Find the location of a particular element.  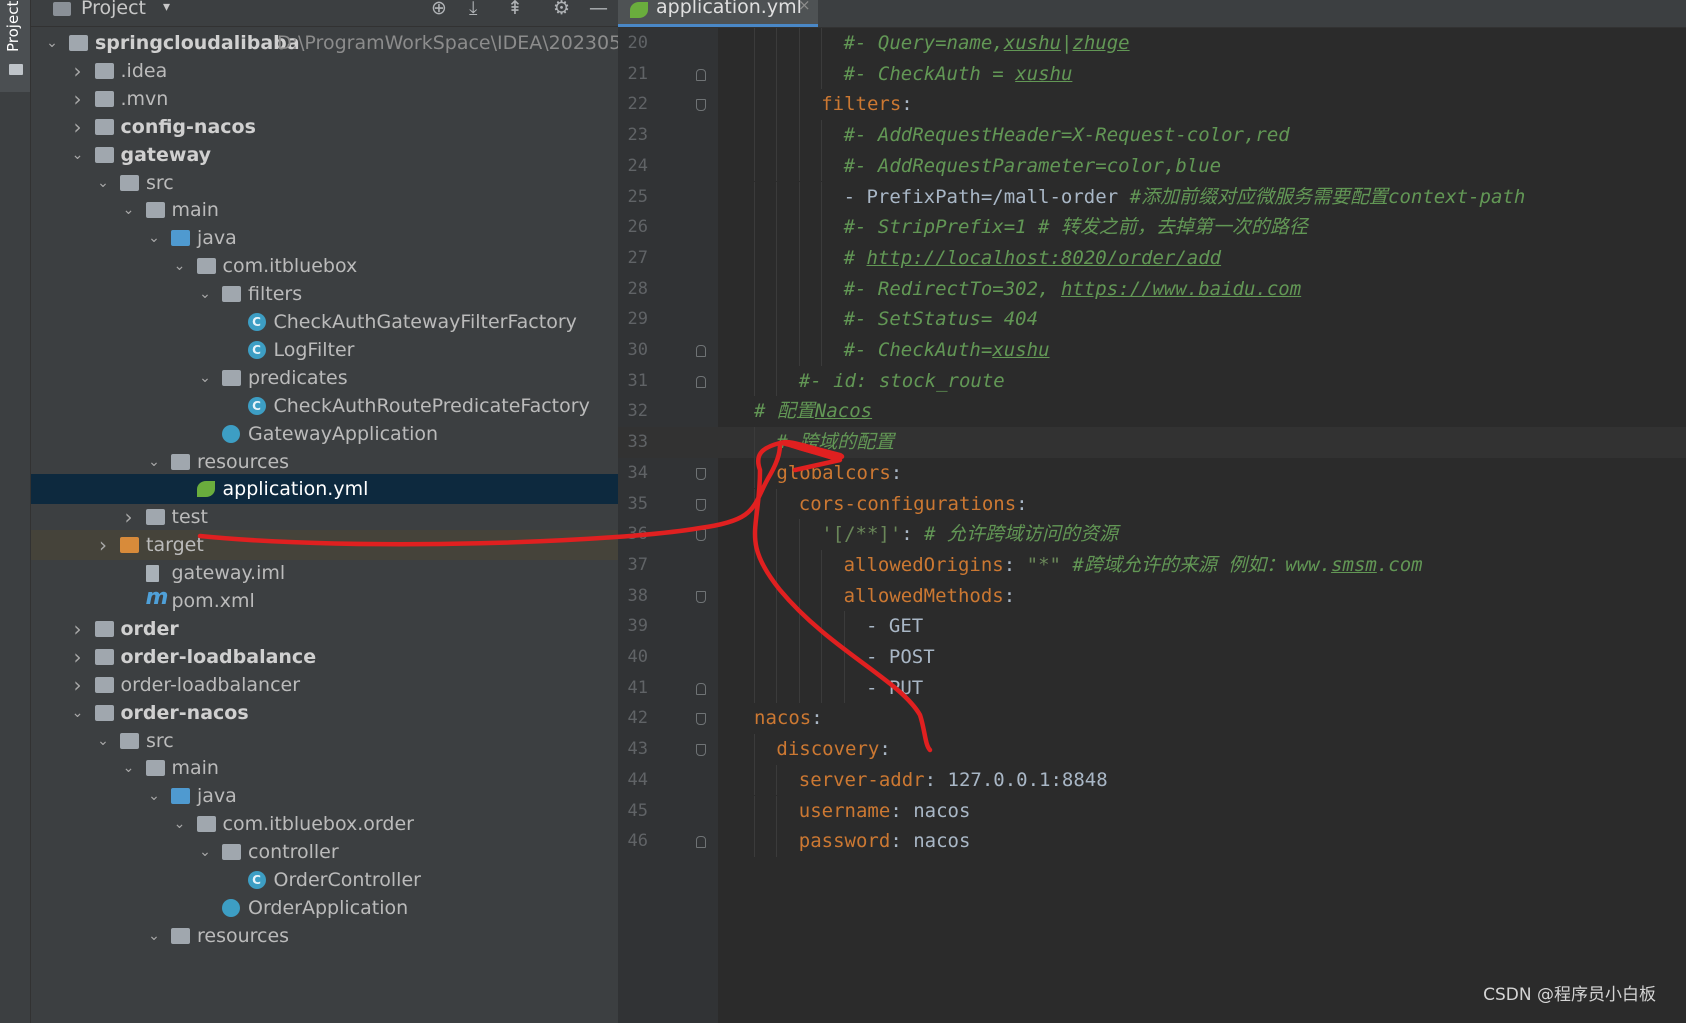

tree-item-order-loadbalancer: › order-loadbalancer is located at coordinates (347, 685).